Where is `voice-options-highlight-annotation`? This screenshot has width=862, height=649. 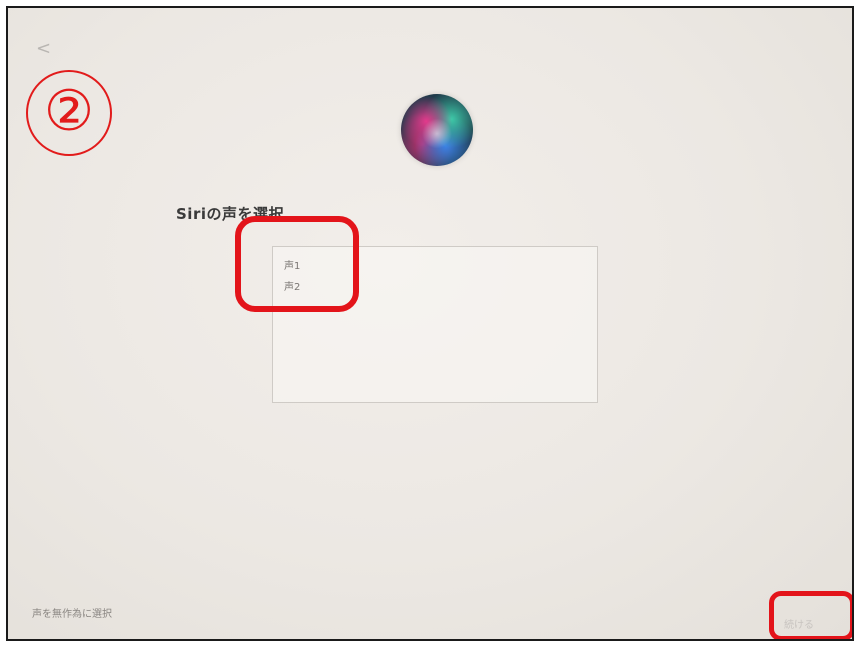 voice-options-highlight-annotation is located at coordinates (297, 264).